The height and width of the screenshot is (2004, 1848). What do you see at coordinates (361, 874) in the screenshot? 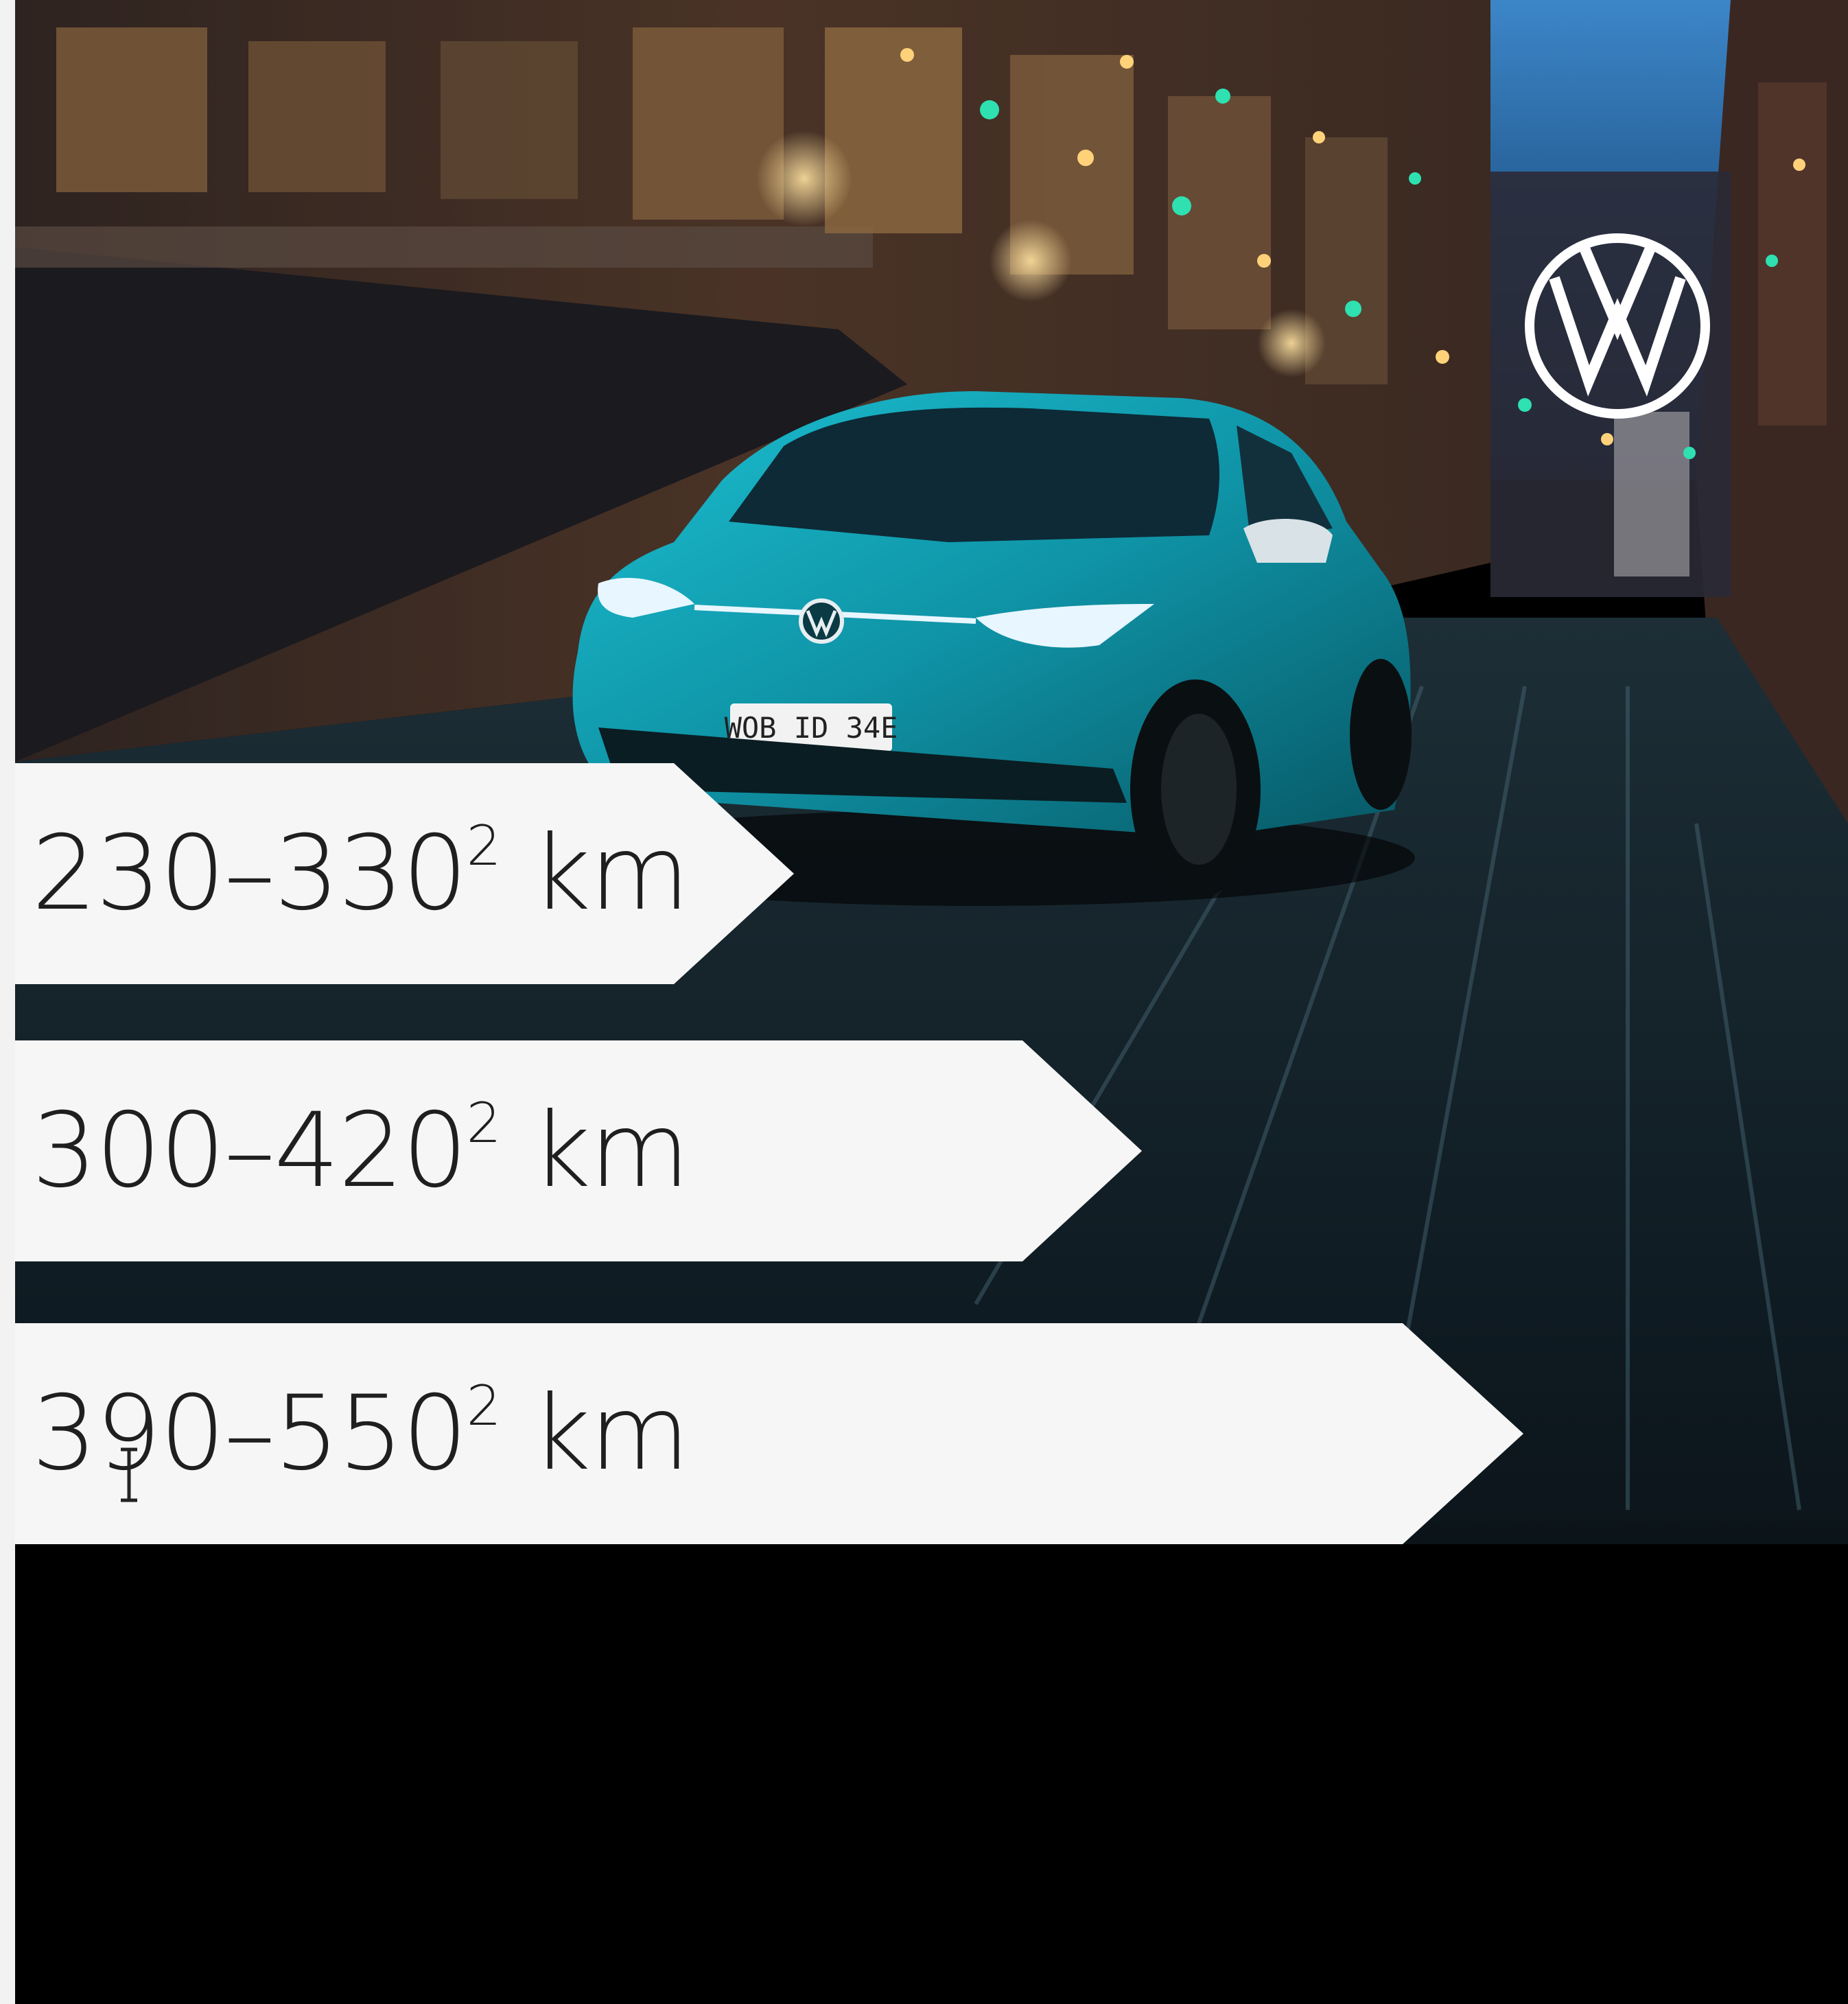
I see `range-label-1: 230–3302 km` at bounding box center [361, 874].